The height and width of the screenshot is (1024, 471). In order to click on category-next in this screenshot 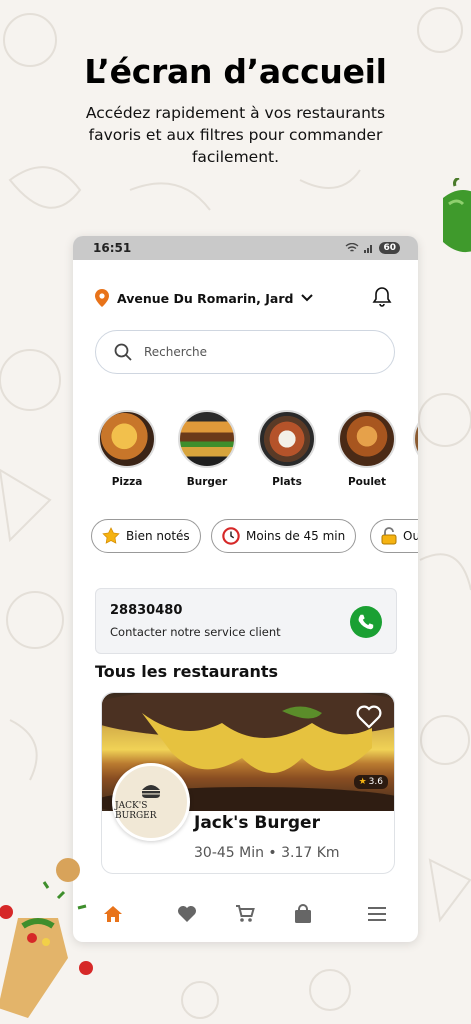, I will do `click(415, 439)`.